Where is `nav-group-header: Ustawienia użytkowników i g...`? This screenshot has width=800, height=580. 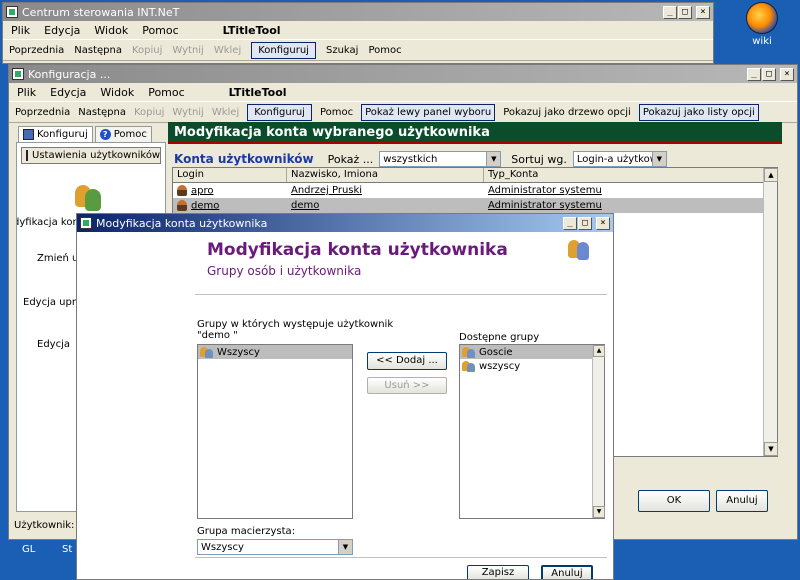
nav-group-header: Ustawienia użytkowników i g... is located at coordinates (91, 155).